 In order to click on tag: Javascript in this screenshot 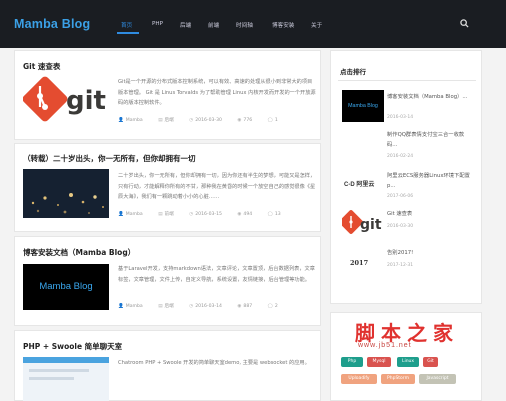, I will do `click(437, 379)`.